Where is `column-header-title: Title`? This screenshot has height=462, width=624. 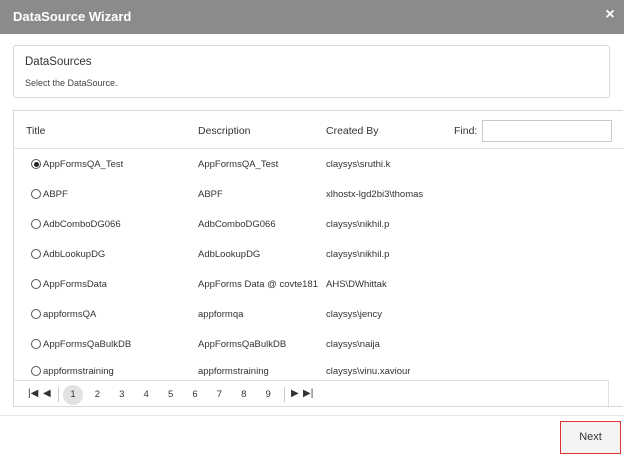 column-header-title: Title is located at coordinates (35, 131).